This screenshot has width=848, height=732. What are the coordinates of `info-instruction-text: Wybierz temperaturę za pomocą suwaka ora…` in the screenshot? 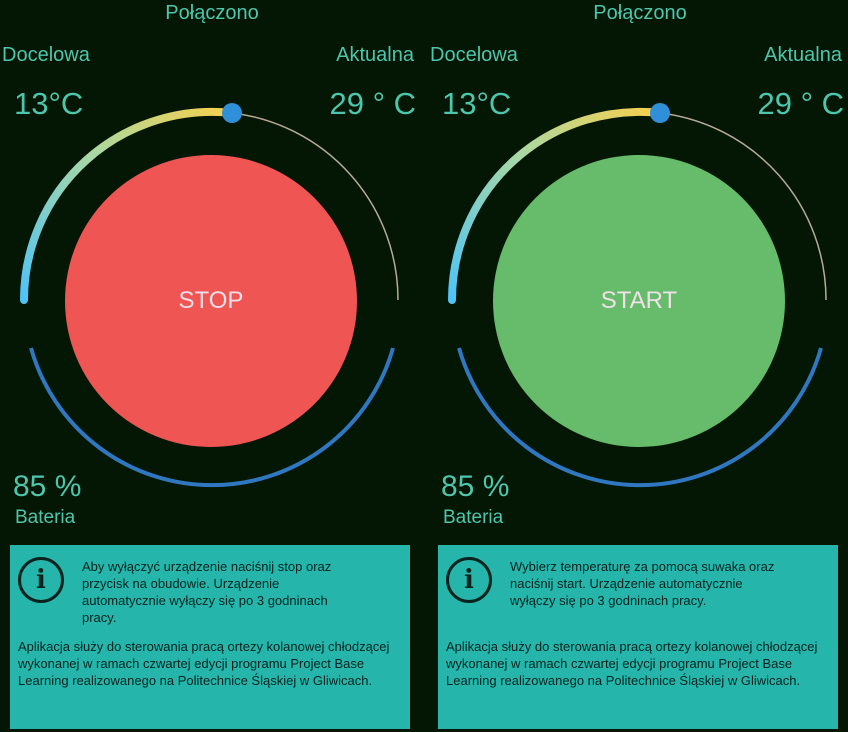 It's located at (642, 583).